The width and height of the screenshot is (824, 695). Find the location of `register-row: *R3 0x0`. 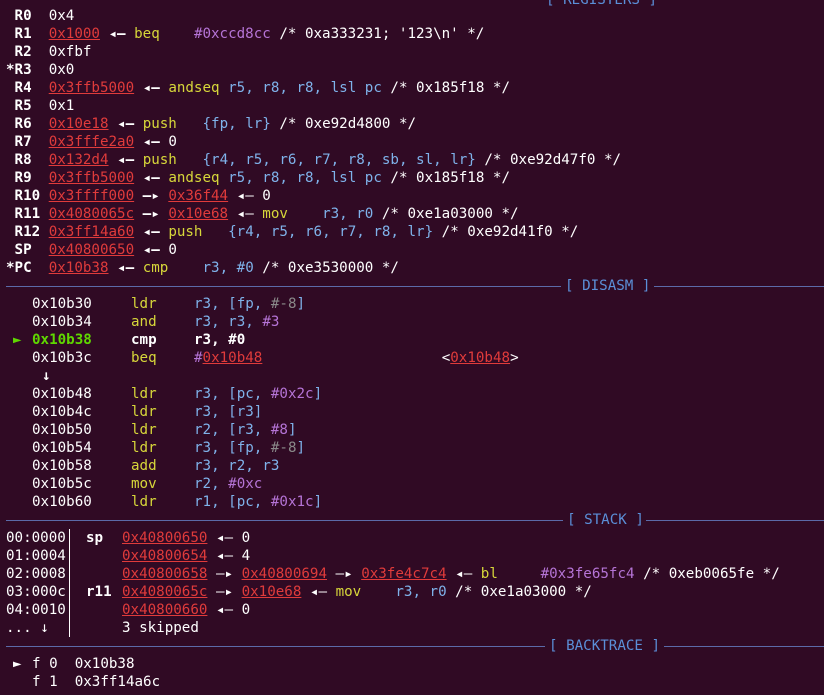

register-row: *R3 0x0 is located at coordinates (40, 70).